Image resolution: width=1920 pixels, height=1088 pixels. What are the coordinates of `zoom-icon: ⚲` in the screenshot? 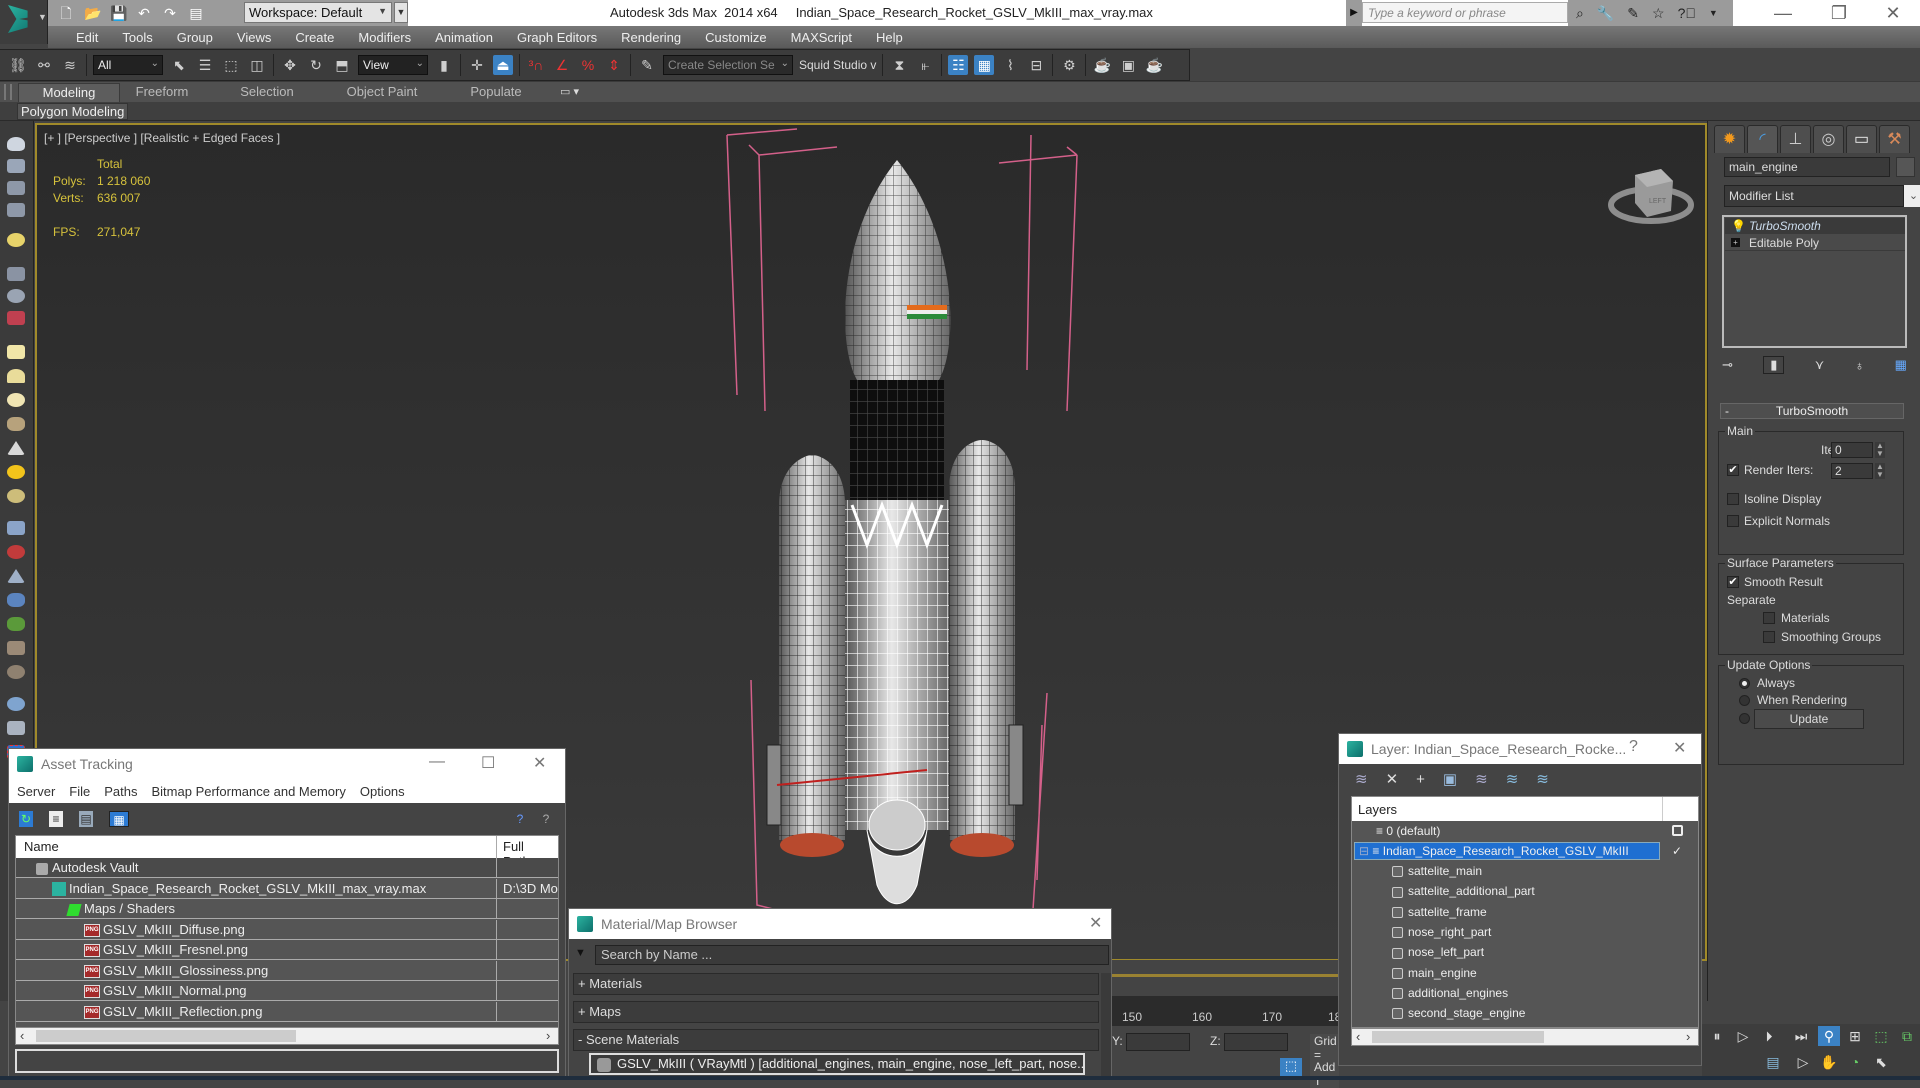 It's located at (1829, 1036).